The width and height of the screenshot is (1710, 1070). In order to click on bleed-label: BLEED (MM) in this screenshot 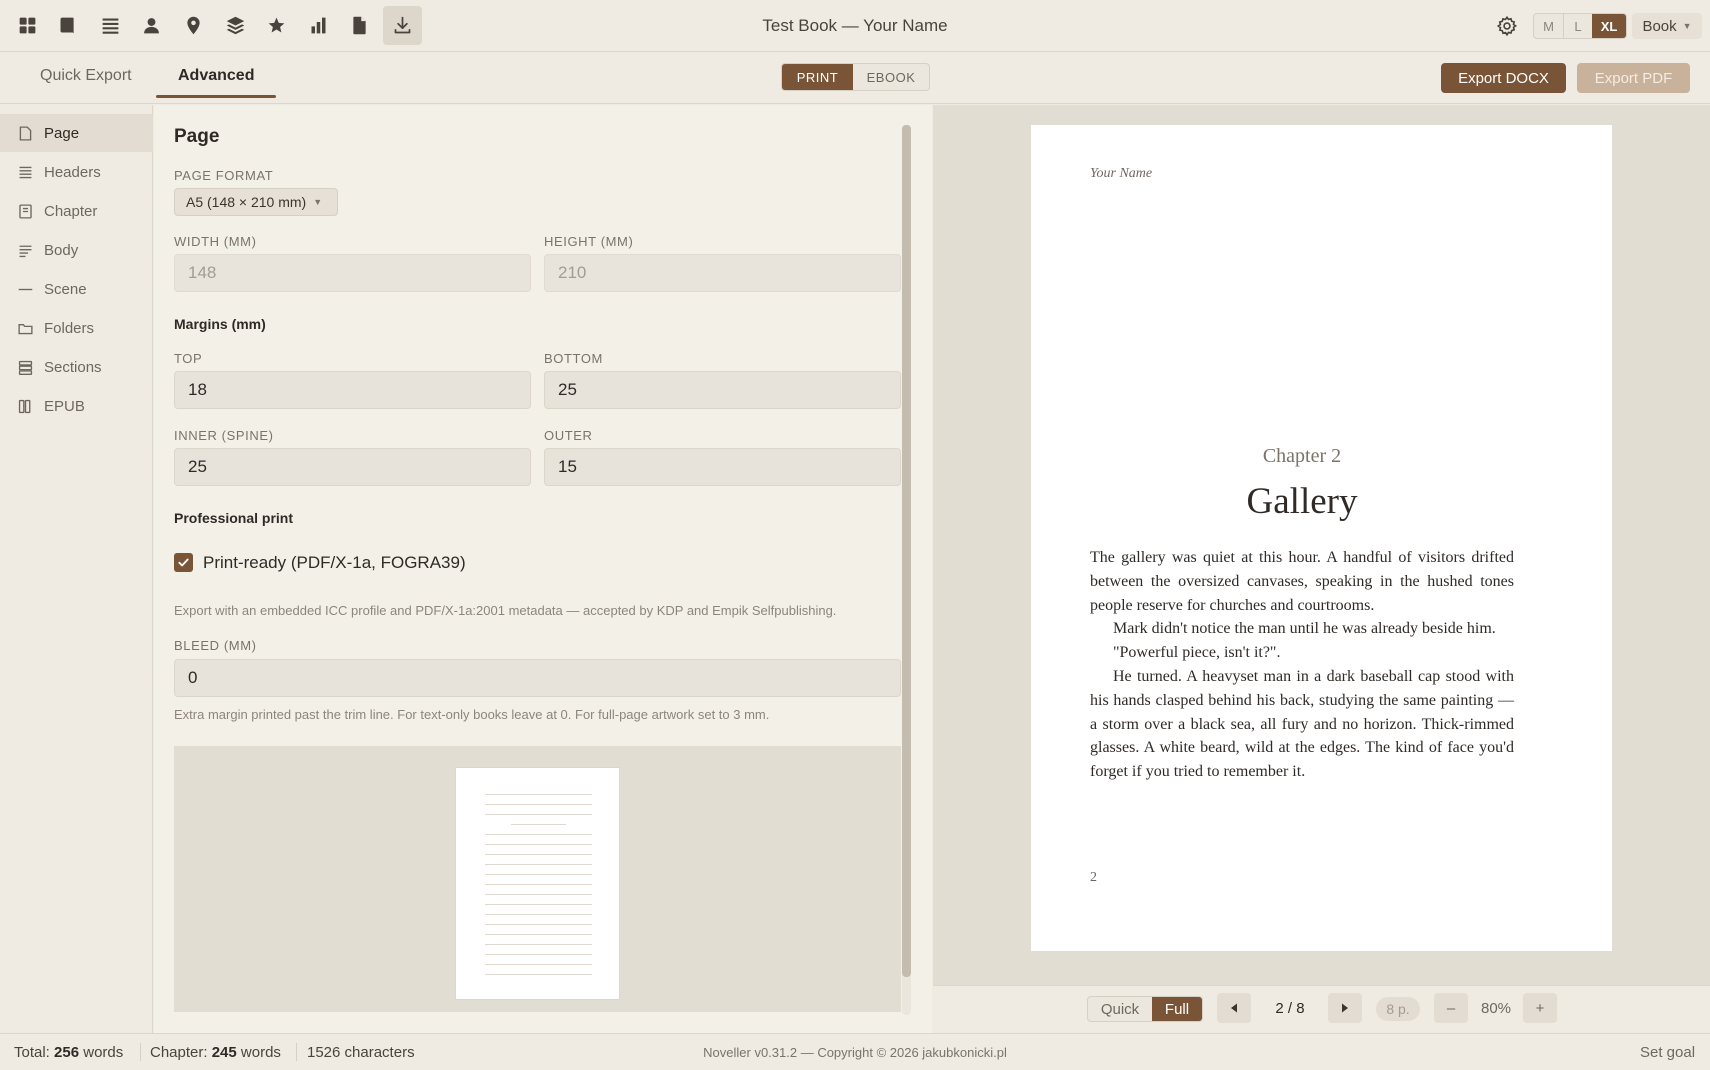, I will do `click(215, 645)`.